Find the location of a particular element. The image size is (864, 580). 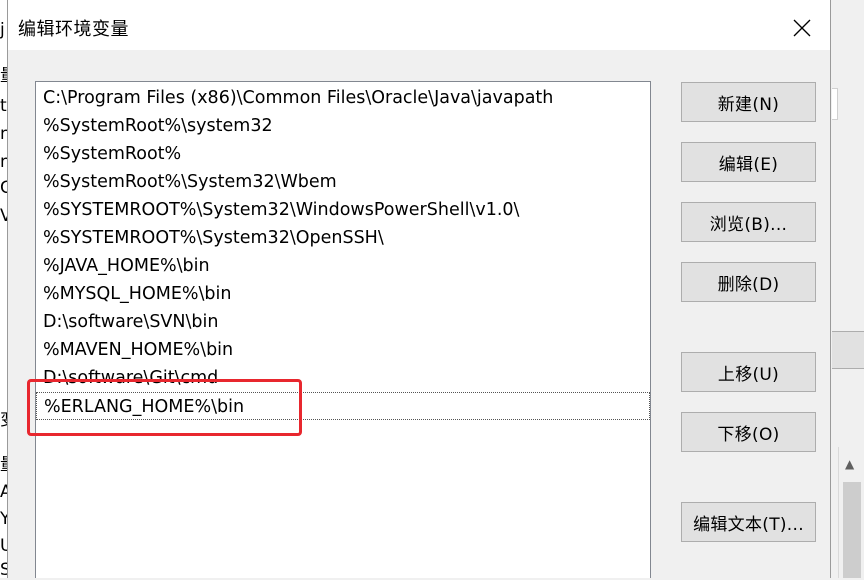

delete-button: 删除(D) is located at coordinates (748, 282).